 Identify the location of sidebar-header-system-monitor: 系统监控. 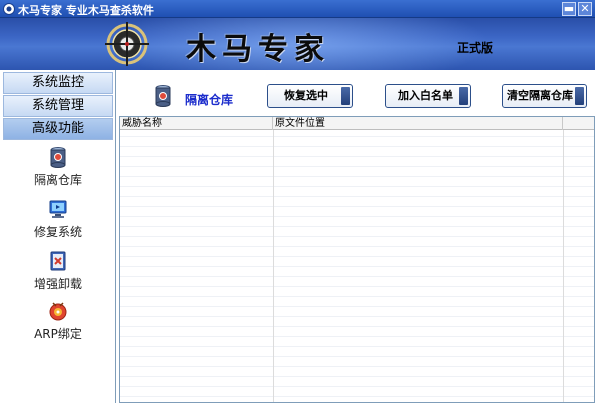
(58, 83).